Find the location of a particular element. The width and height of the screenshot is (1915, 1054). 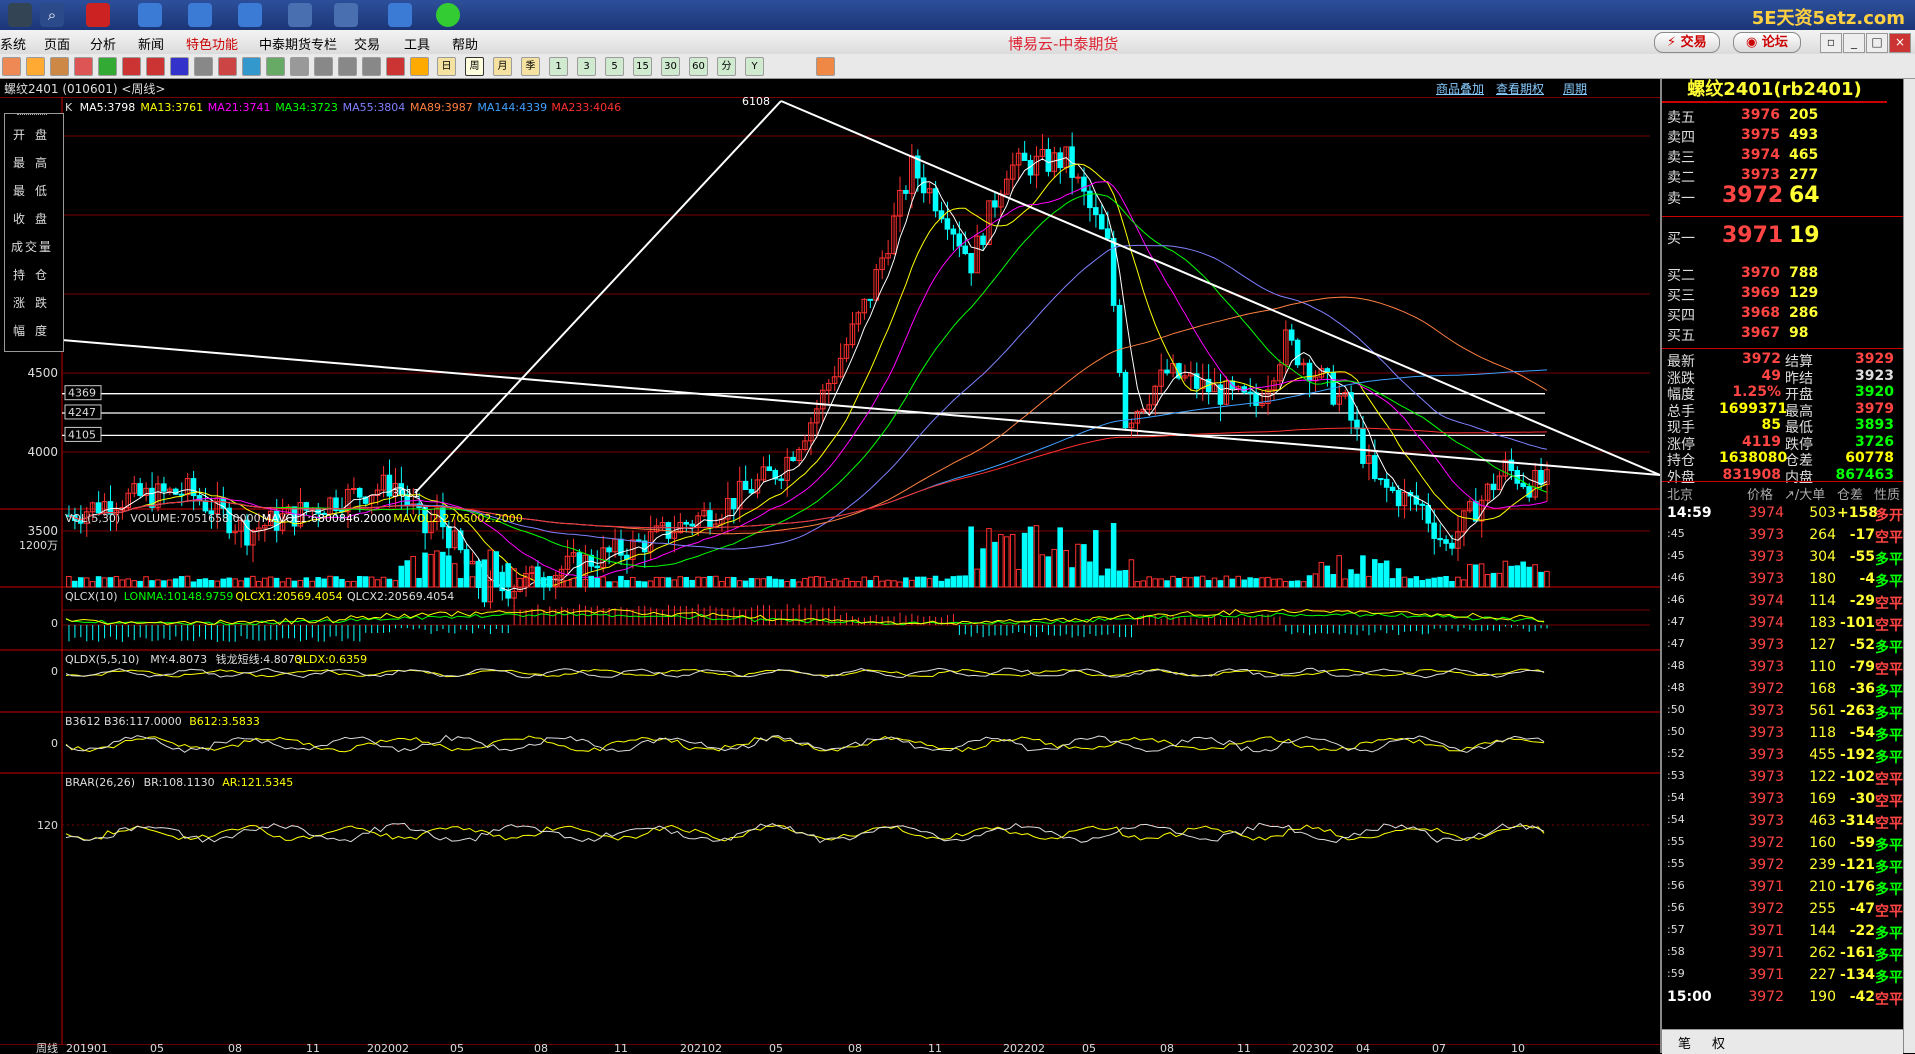

tab-ticks: 笔 is located at coordinates (1684, 1042).